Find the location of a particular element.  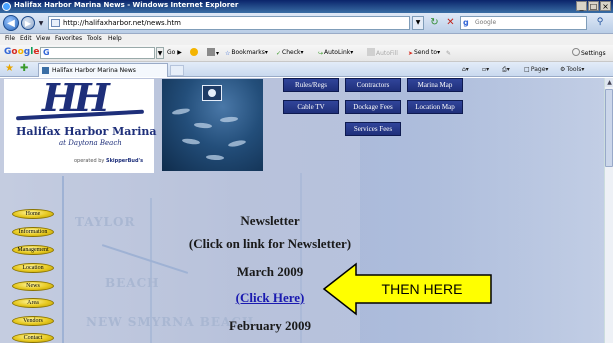

star-icon: ☆ is located at coordinates (228, 53).